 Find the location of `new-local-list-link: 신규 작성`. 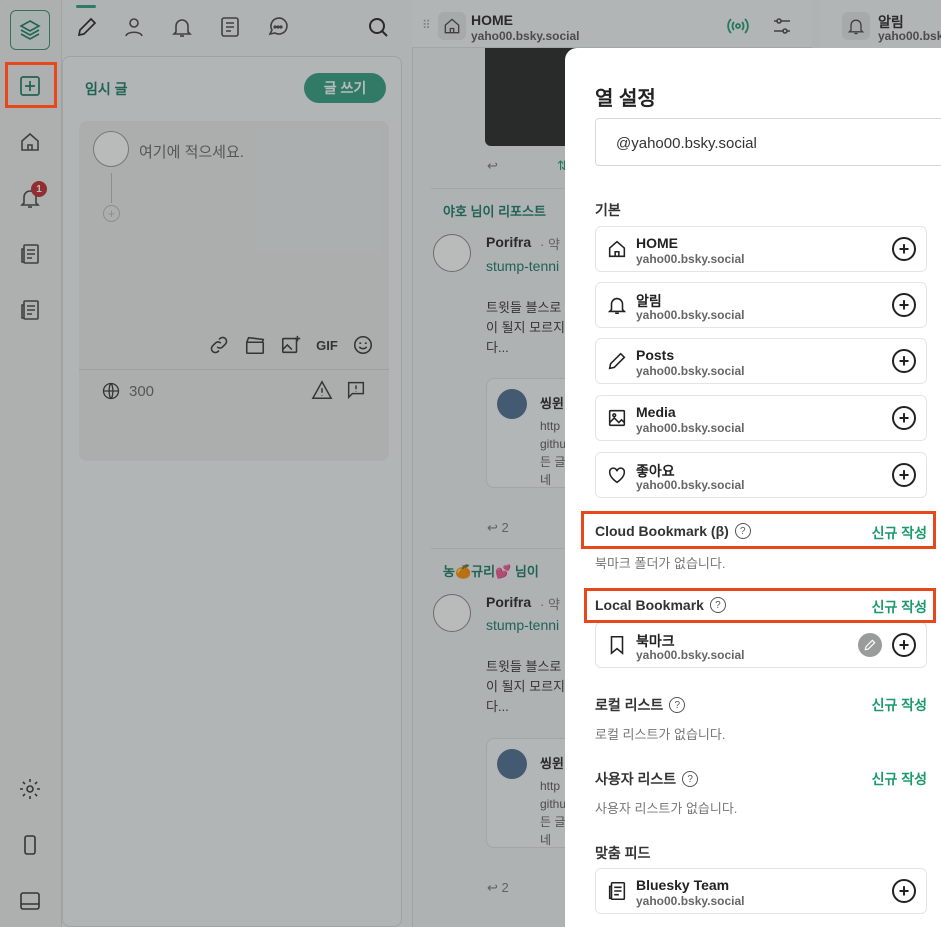

new-local-list-link: 신규 작성 is located at coordinates (899, 705).